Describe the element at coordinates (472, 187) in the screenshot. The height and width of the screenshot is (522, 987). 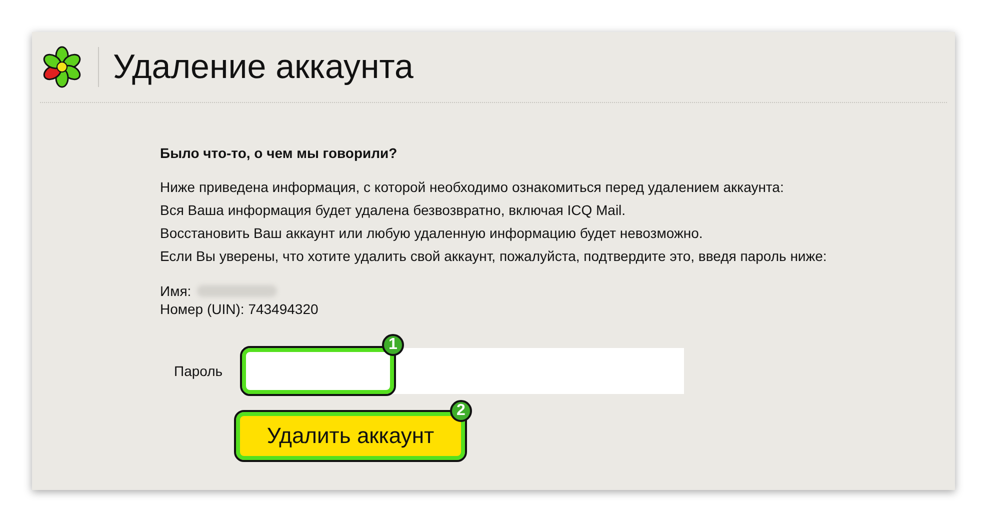
I see `info-text: Ниже приведена информация, с которой необходимо ознакомиться перед удалением аккаунта:` at that location.